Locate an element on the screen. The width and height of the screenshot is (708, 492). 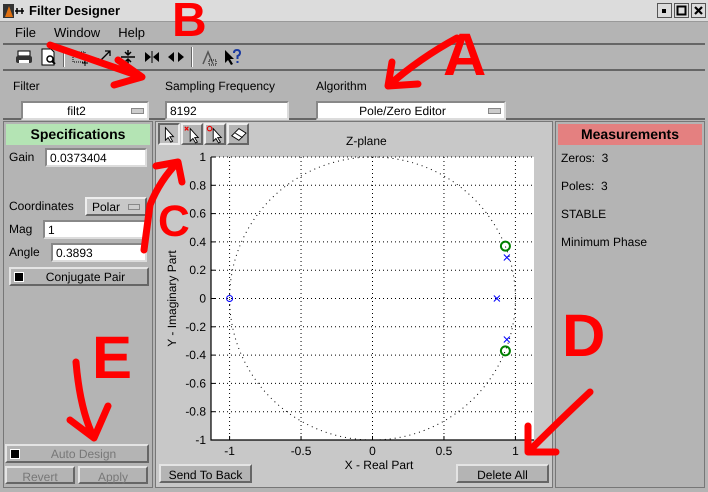
help-pointer-icon is located at coordinates (232, 57).